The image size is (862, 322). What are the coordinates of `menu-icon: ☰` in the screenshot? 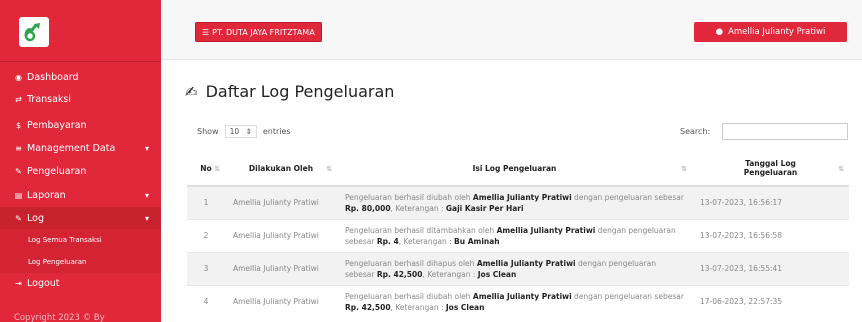 It's located at (206, 32).